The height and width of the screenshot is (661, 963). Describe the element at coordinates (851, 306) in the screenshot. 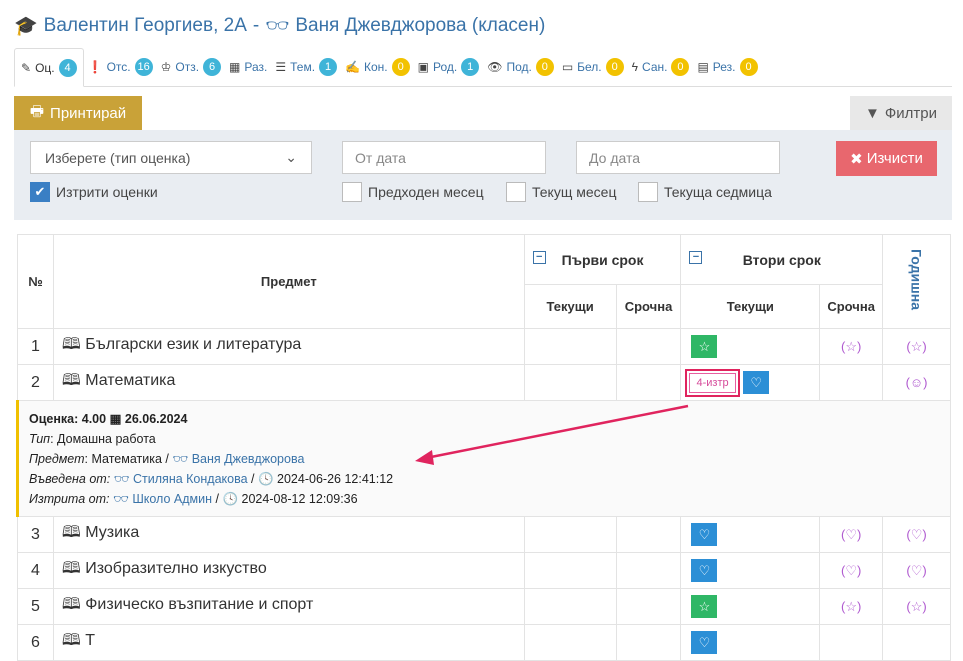

I see `term2-term-header: Срочна` at that location.